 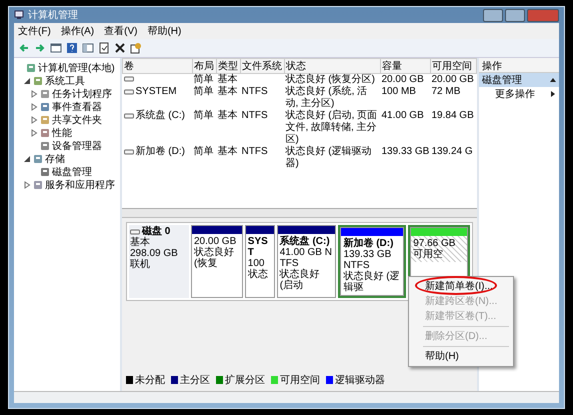 I want to click on tree-item: 服务和应用程序, so click(x=80, y=185).